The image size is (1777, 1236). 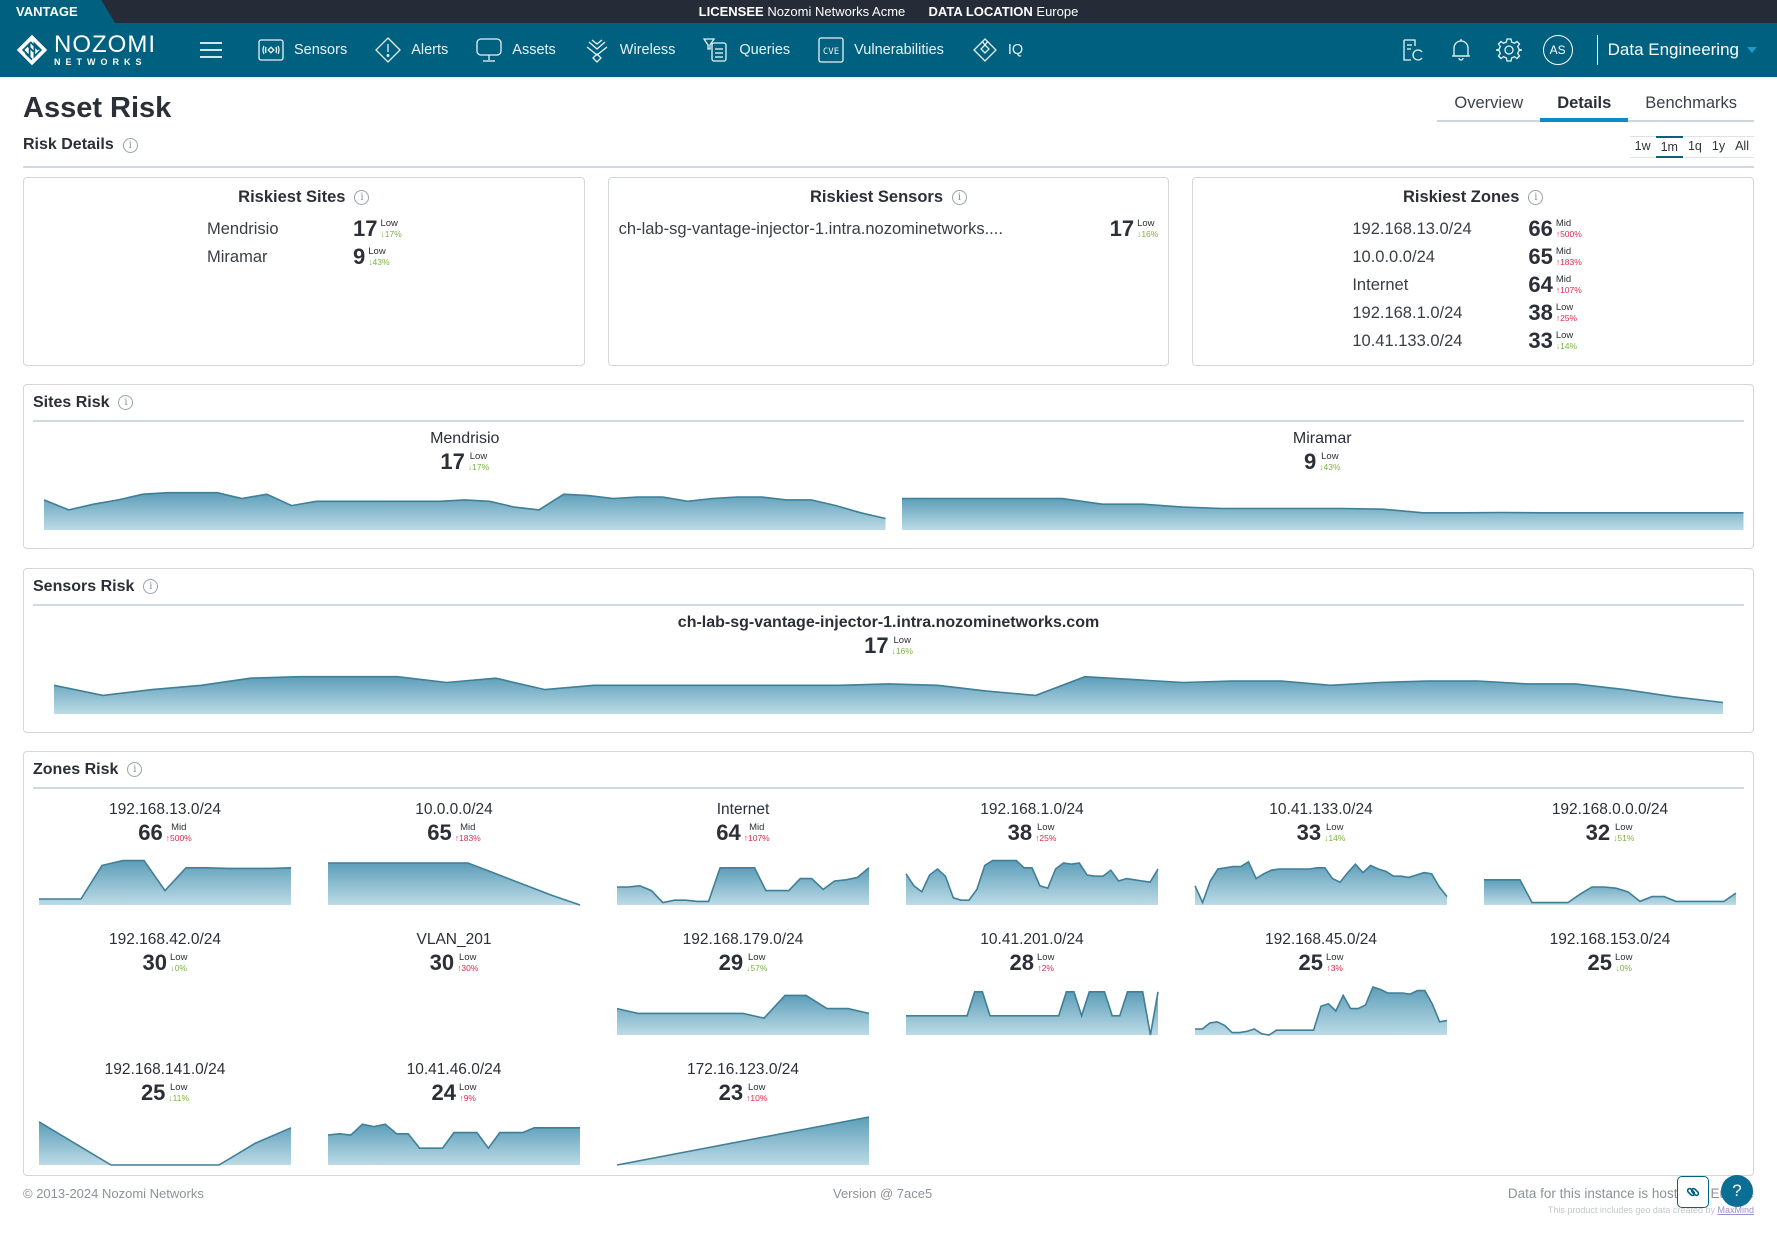 I want to click on risk-delta: ↓11%, so click(x=179, y=1097).